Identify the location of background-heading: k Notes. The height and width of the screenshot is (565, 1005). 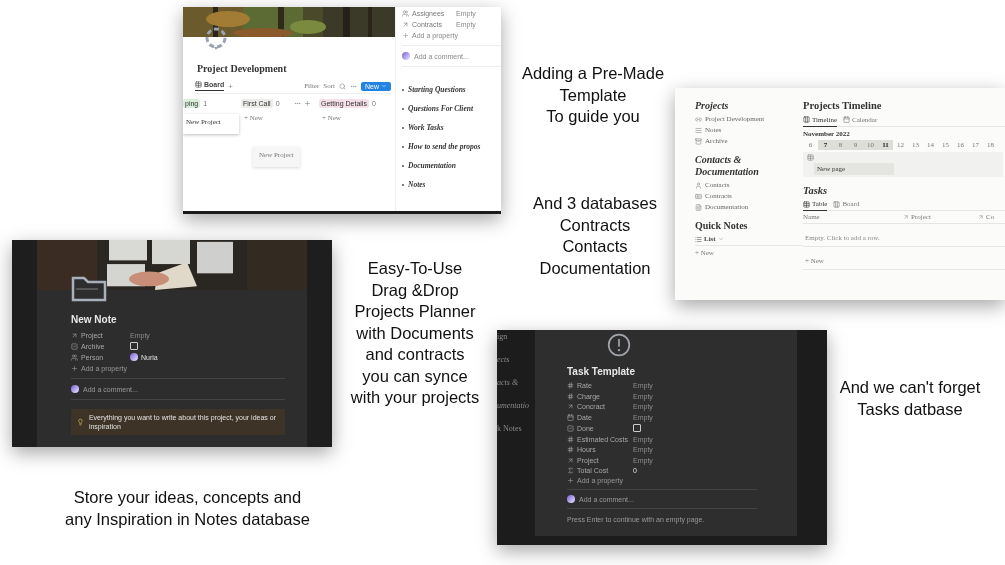
(510, 428).